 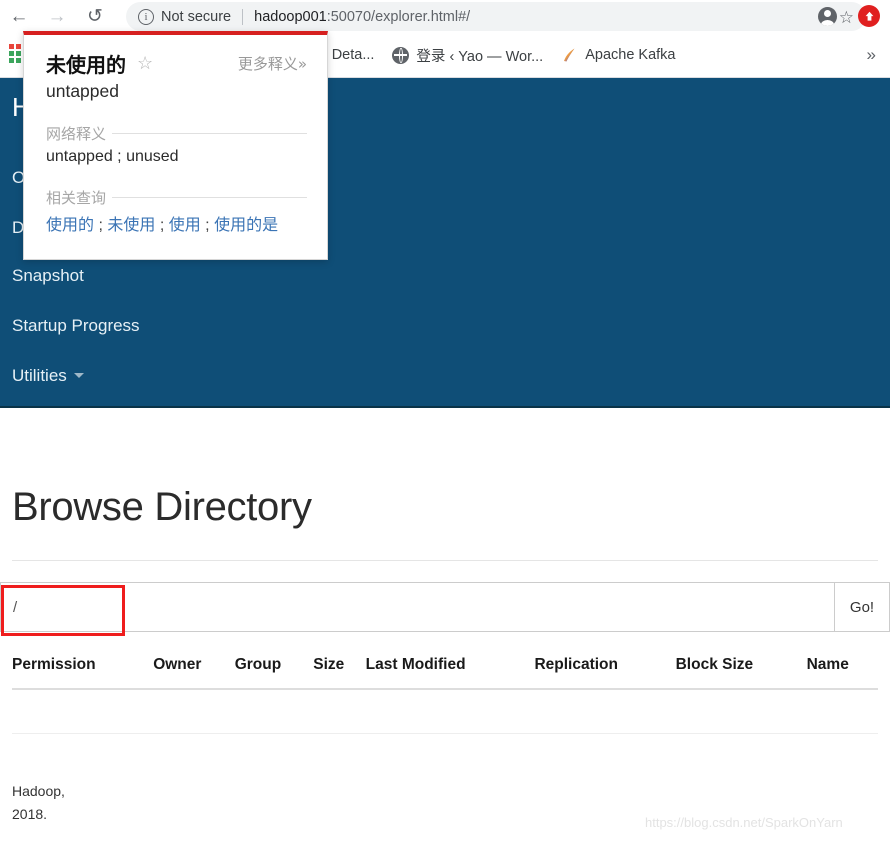 I want to click on column-header-block-size: Block Size, so click(x=741, y=670).